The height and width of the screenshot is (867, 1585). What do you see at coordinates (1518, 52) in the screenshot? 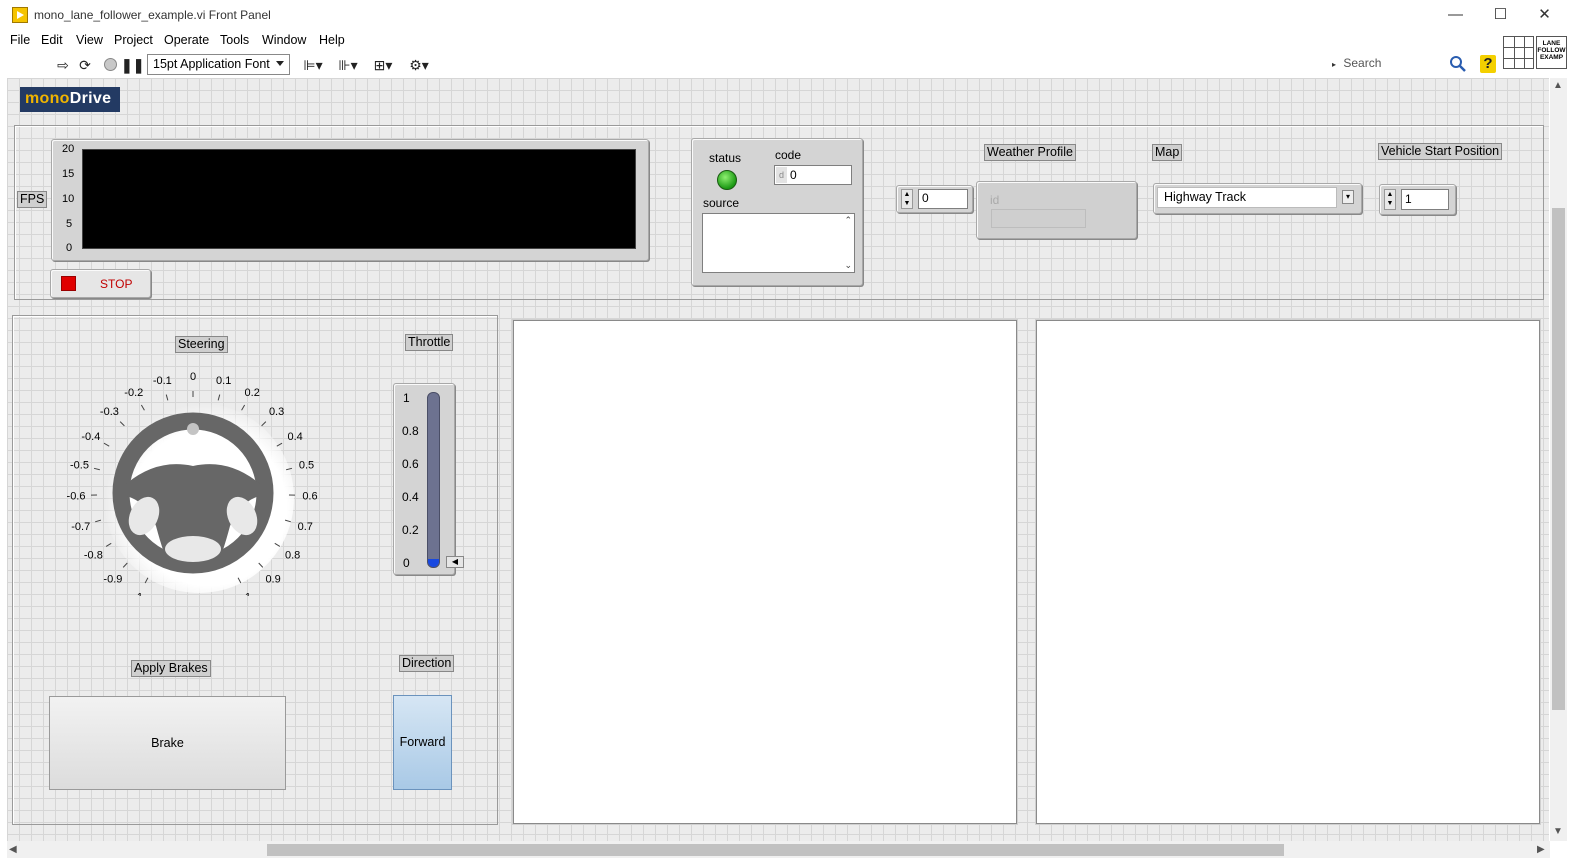
I see `connector-pane-icon` at bounding box center [1518, 52].